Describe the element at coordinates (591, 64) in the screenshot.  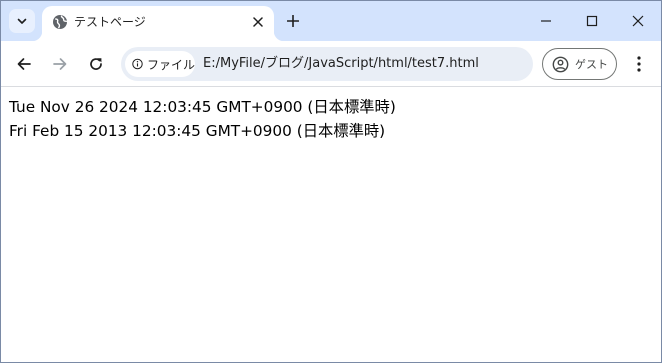
I see `profile-label: ゲスト` at that location.